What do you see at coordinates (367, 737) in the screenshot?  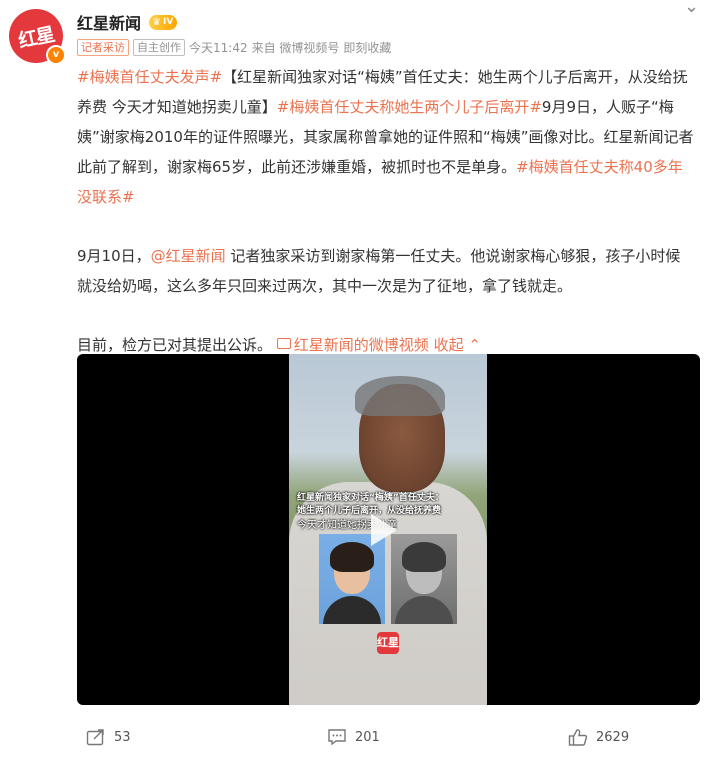 I see `comment-count: 201` at bounding box center [367, 737].